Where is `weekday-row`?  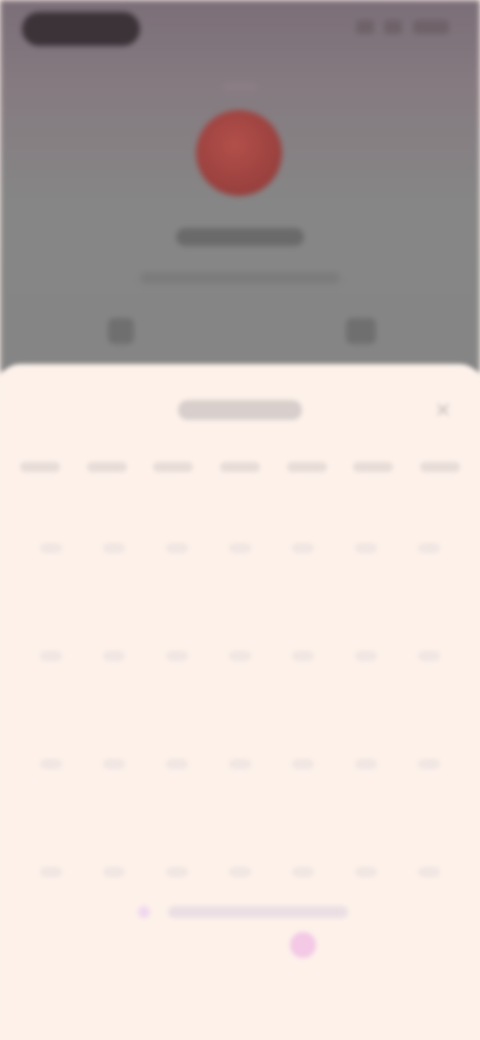
weekday-row is located at coordinates (240, 468).